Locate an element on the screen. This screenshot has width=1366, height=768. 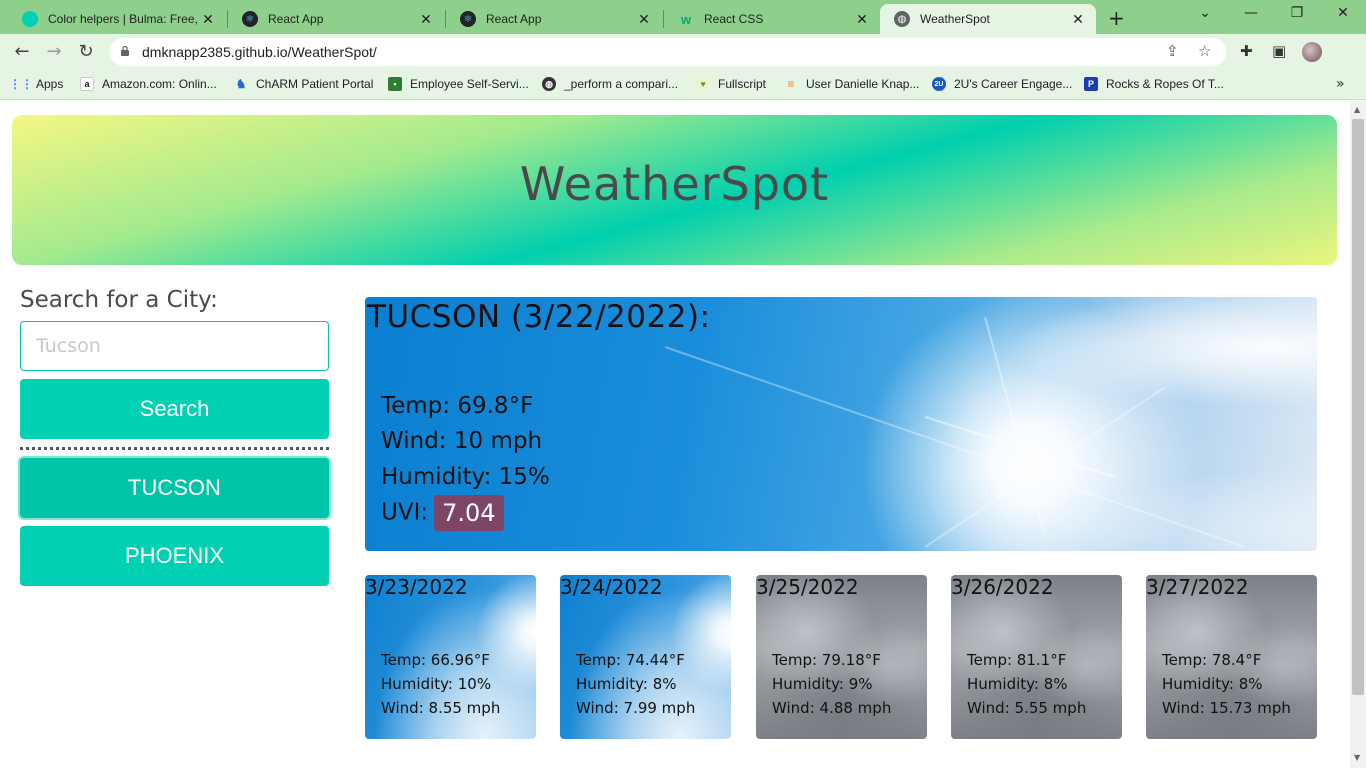
fullscript-icon: ♥ is located at coordinates (703, 84).